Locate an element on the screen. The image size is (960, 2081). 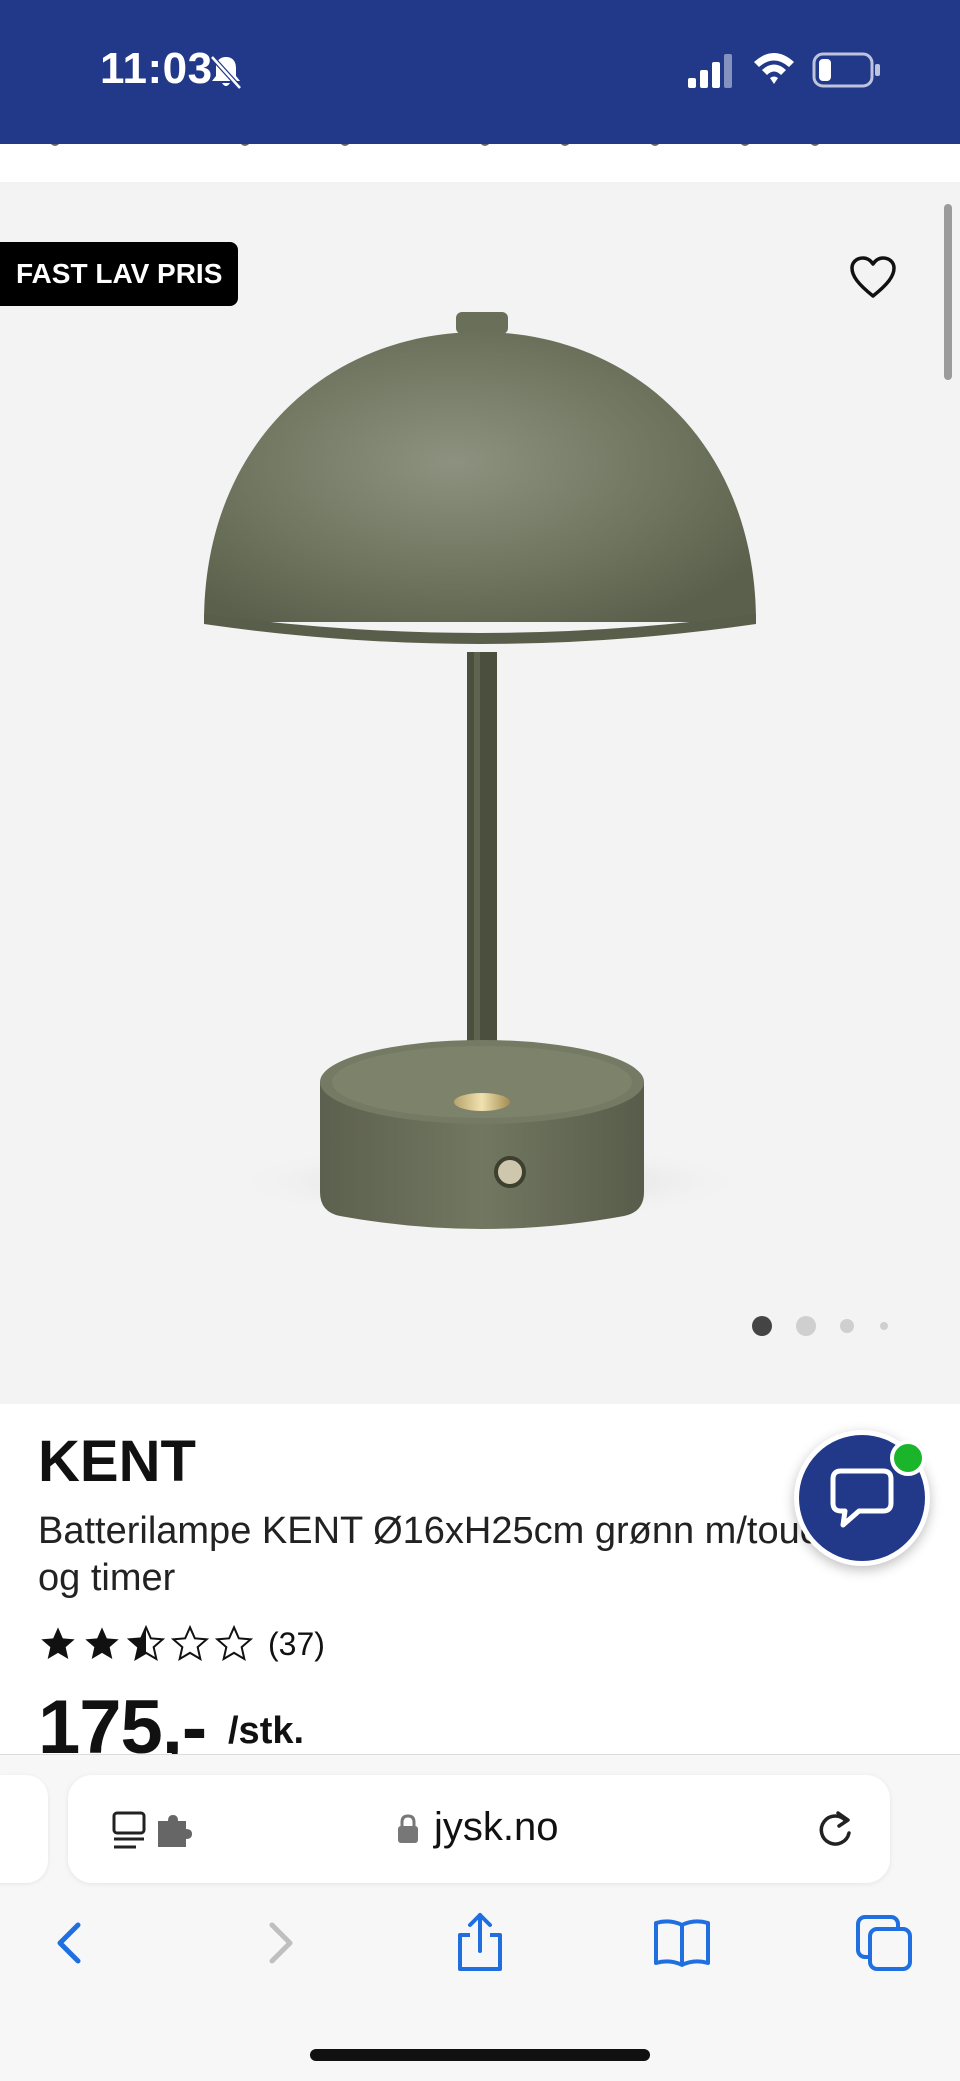
reader-extensions-icon is located at coordinates (152, 1831).